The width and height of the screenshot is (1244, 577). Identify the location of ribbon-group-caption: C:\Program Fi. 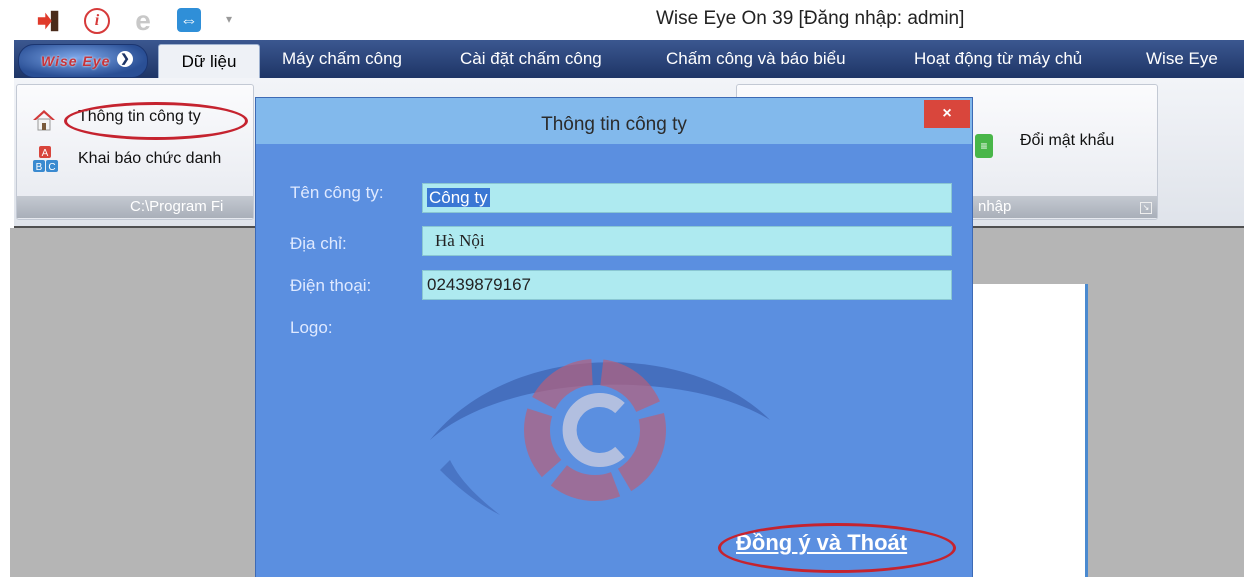
(177, 206).